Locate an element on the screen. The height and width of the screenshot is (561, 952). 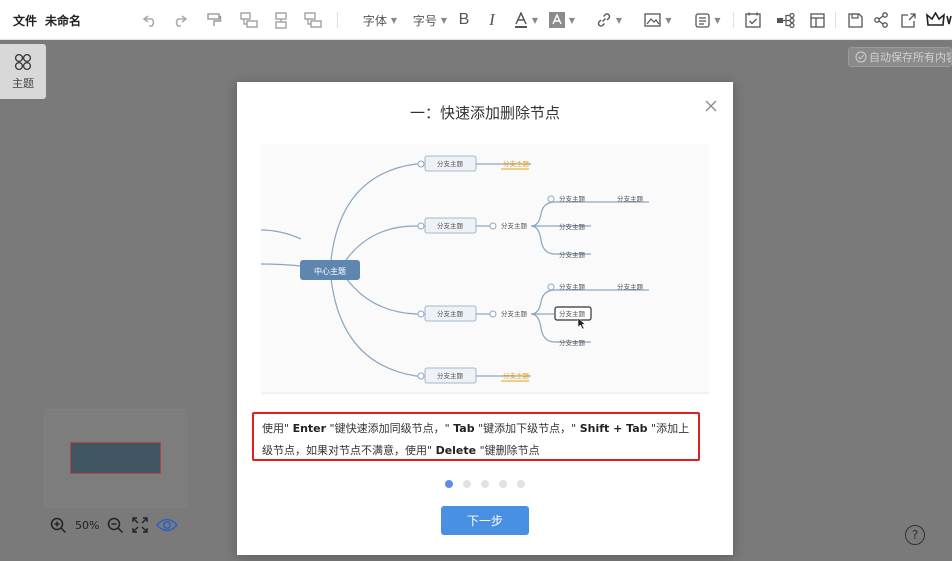
check-circle-icon is located at coordinates (861, 57).